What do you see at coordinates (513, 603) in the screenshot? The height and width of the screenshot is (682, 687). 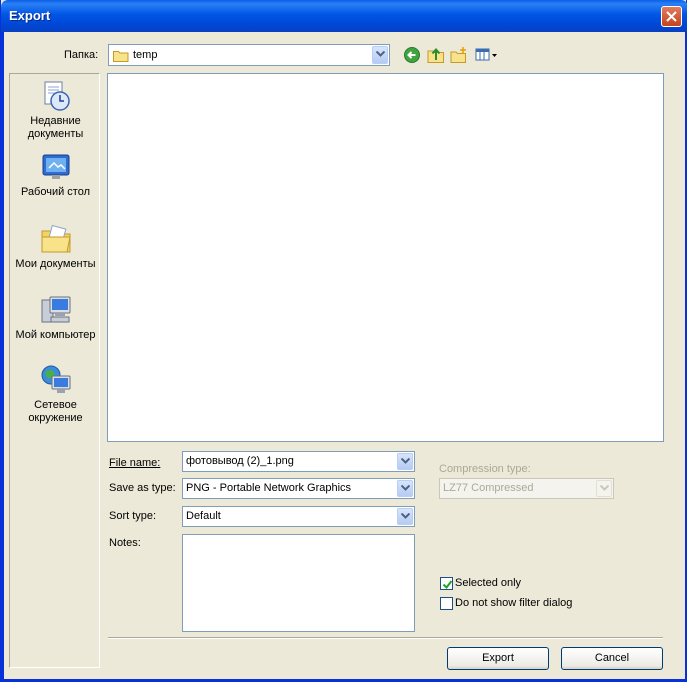 I see `no-filter-dialog-label: Do not show filter dialog` at bounding box center [513, 603].